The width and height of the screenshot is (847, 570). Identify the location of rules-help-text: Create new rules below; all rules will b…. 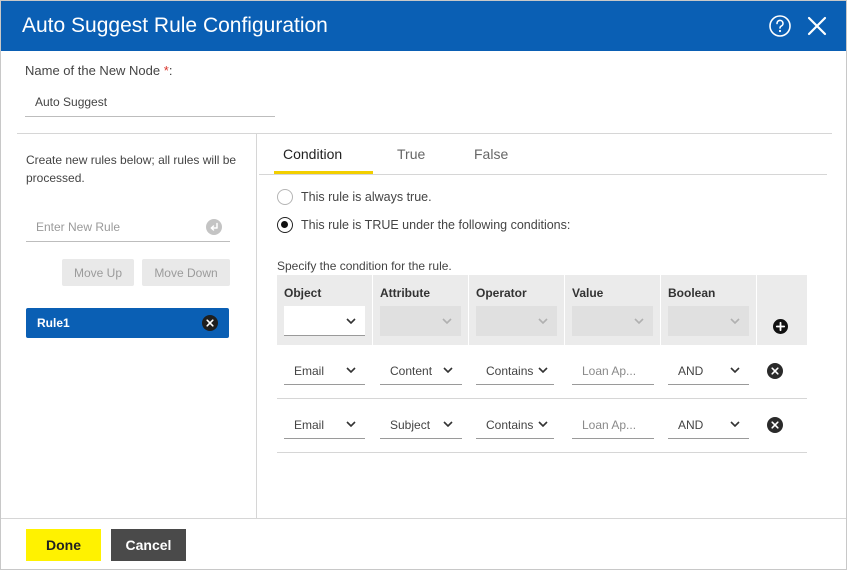
(131, 169).